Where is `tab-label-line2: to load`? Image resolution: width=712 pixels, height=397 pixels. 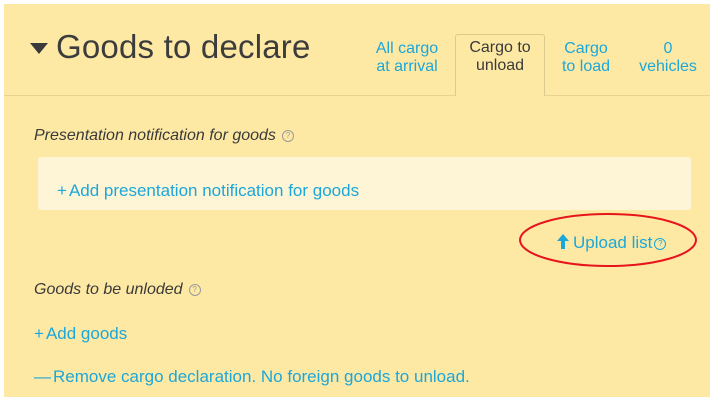
tab-label-line2: to load is located at coordinates (586, 66).